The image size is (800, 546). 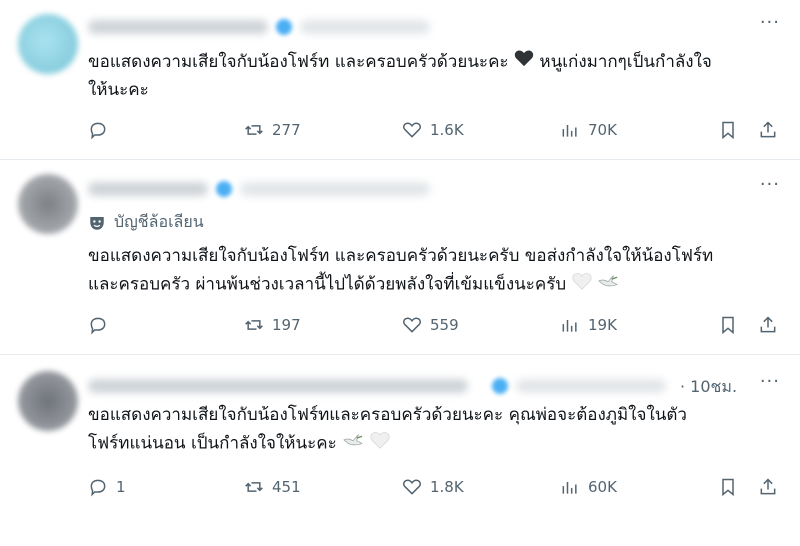 What do you see at coordinates (121, 487) in the screenshot?
I see `reply-count: 1` at bounding box center [121, 487].